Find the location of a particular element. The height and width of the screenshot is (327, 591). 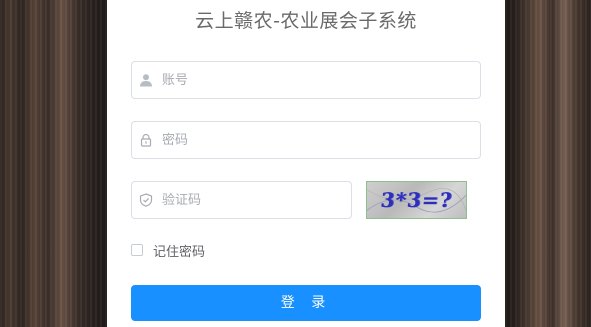

login-button: 登 录 is located at coordinates (306, 303).